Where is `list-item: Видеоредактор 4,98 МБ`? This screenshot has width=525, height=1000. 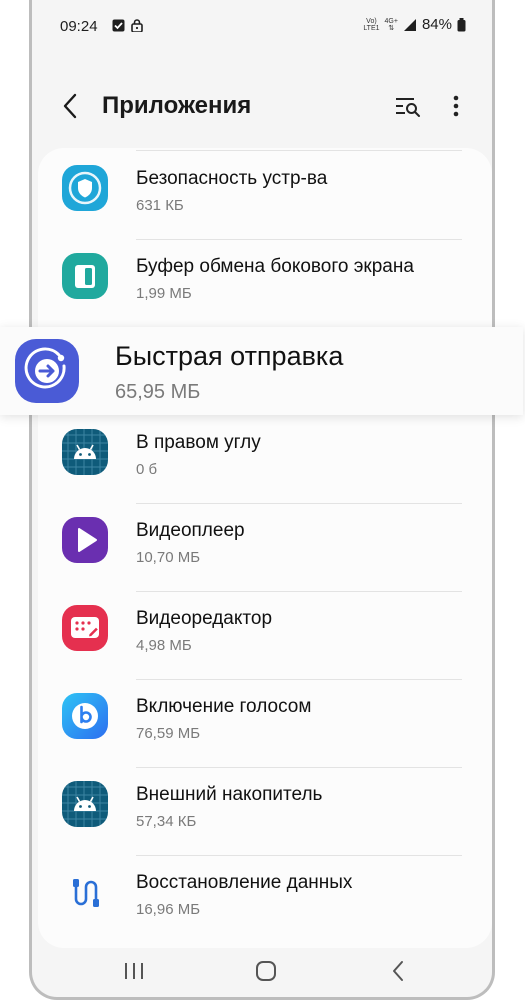
list-item: Видеоредактор 4,98 МБ is located at coordinates (265, 632).